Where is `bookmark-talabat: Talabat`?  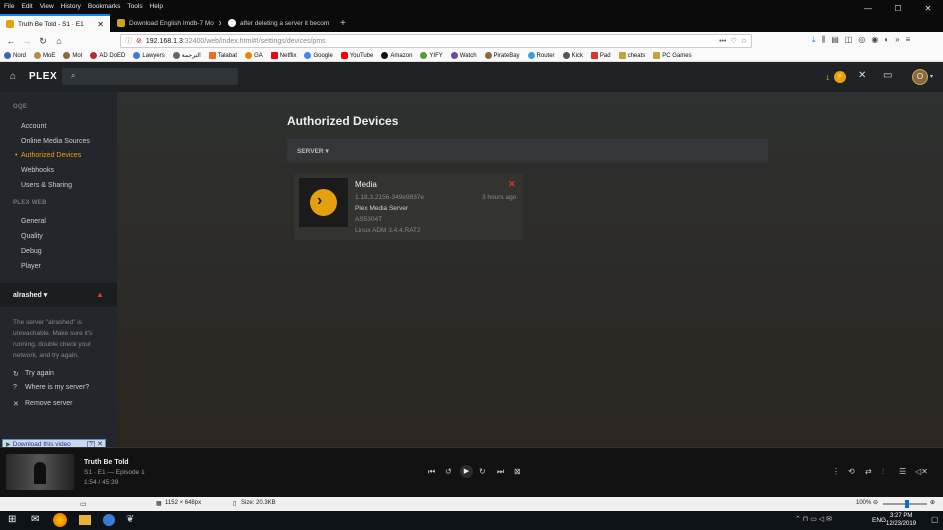
bookmark-talabat: Talabat is located at coordinates (222, 55).